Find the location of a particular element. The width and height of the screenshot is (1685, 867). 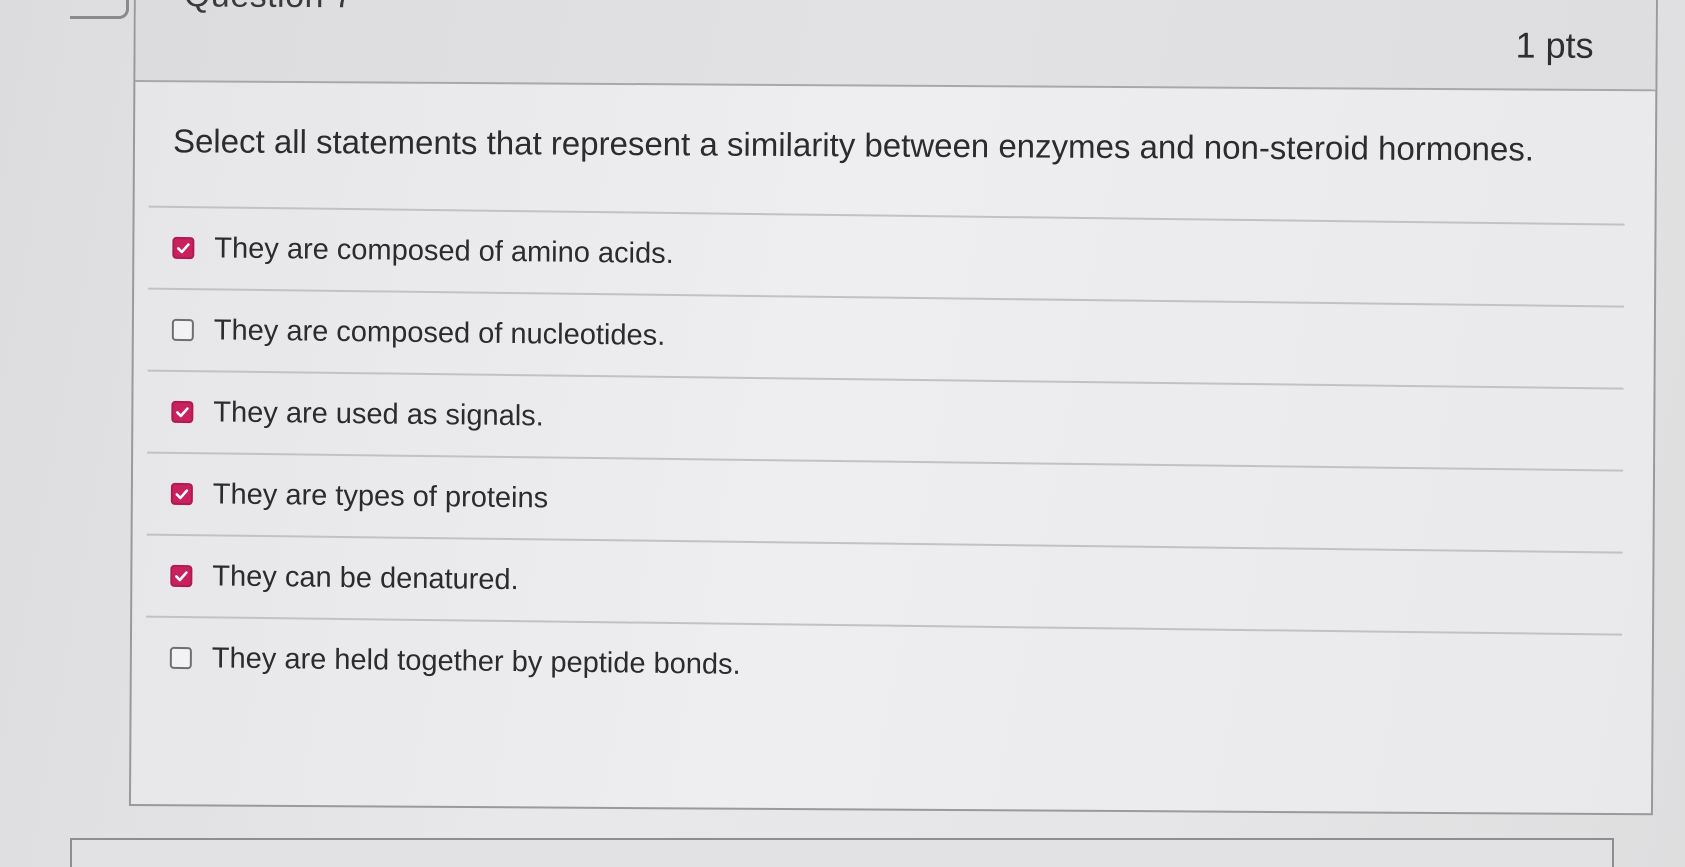

answer-label: They are composed of amino acids. is located at coordinates (444, 250).